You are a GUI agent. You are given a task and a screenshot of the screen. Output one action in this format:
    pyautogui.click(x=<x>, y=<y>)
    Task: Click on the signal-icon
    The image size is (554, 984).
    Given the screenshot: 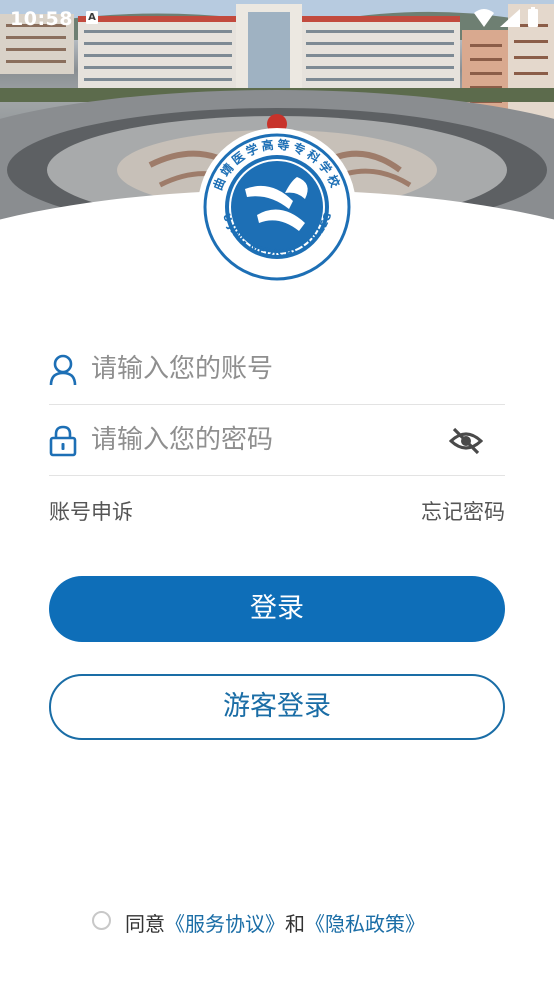 What is the action you would take?
    pyautogui.click(x=510, y=18)
    